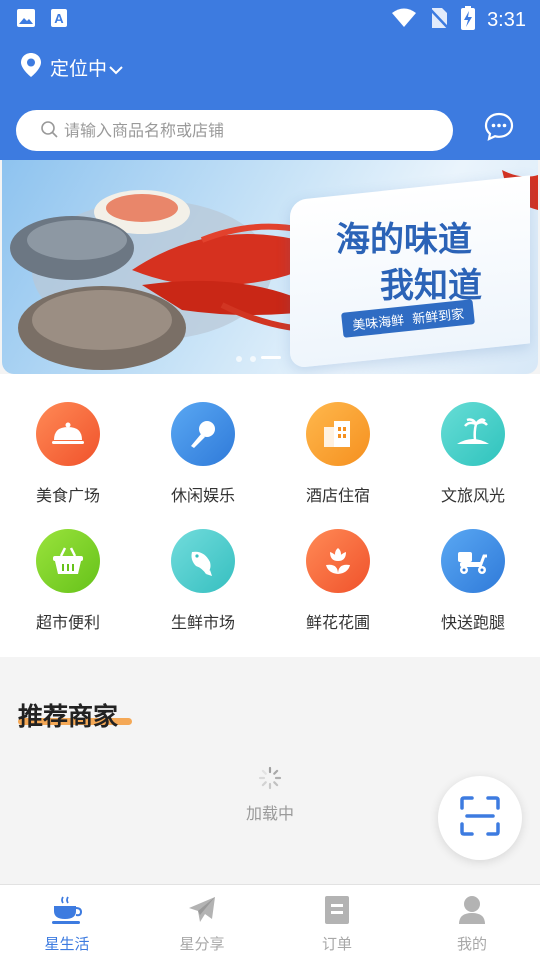  Describe the element at coordinates (68, 716) in the screenshot. I see `section-title: 推荐商家` at that location.